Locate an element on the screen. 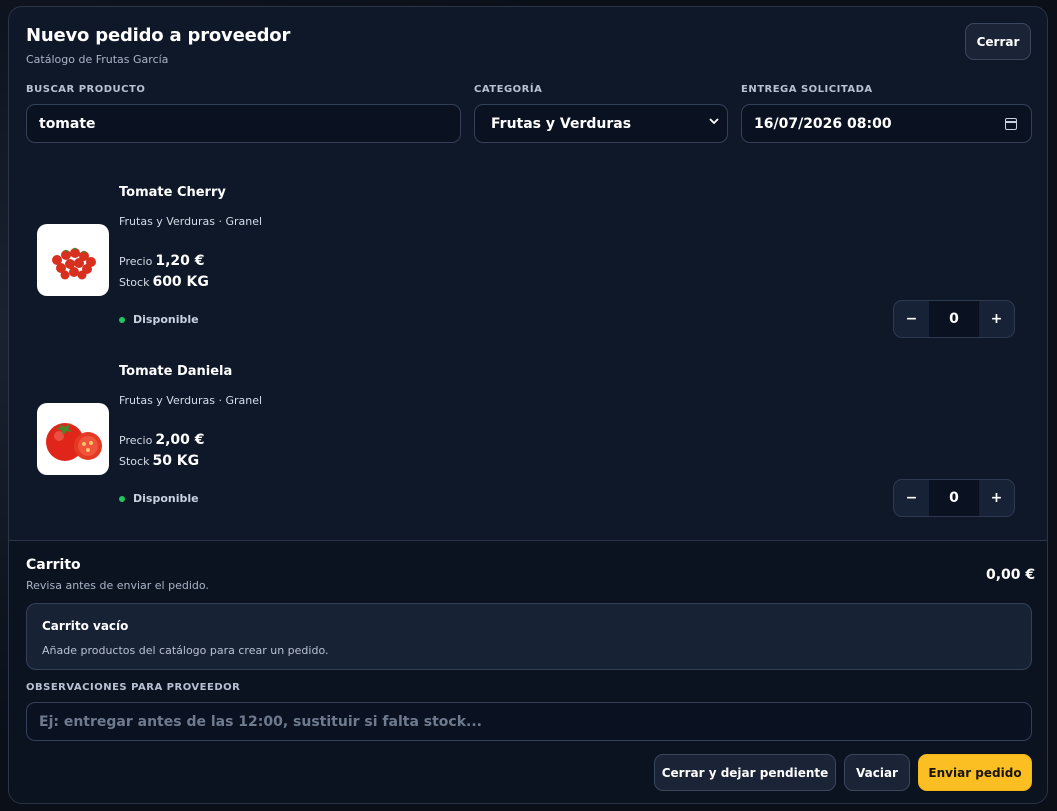 The image size is (1057, 811). calendar-icon is located at coordinates (1011, 124).